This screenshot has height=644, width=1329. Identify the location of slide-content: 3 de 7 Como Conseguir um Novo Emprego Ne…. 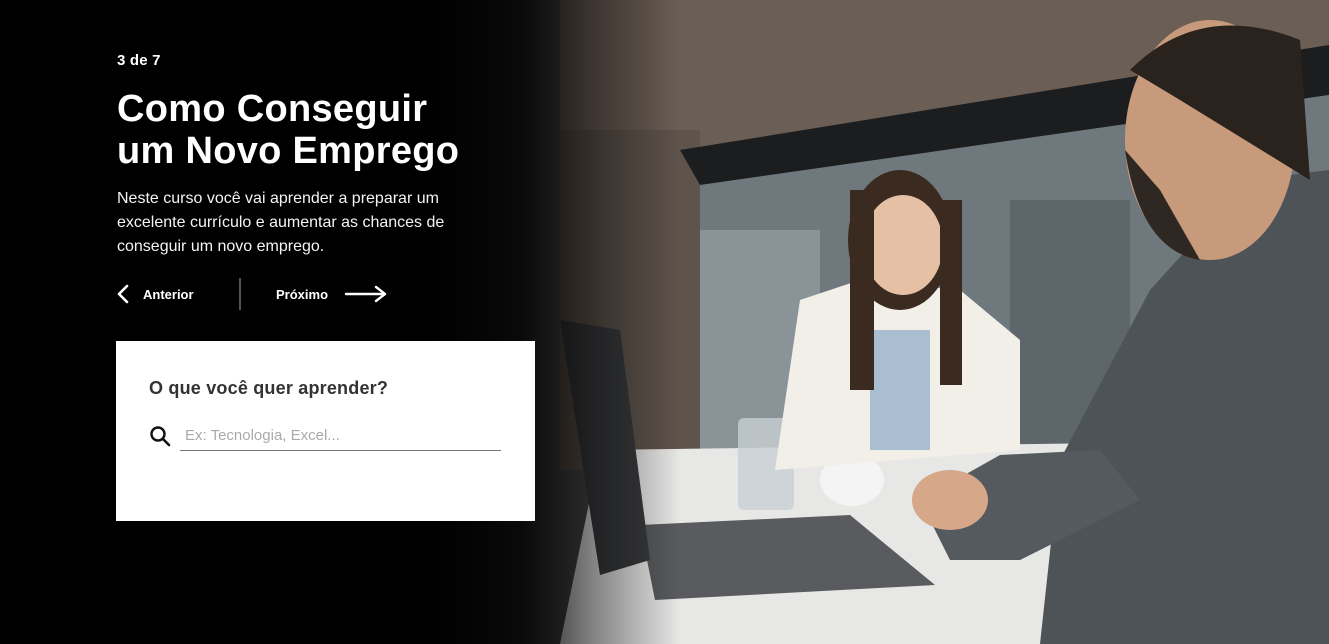
(332, 155).